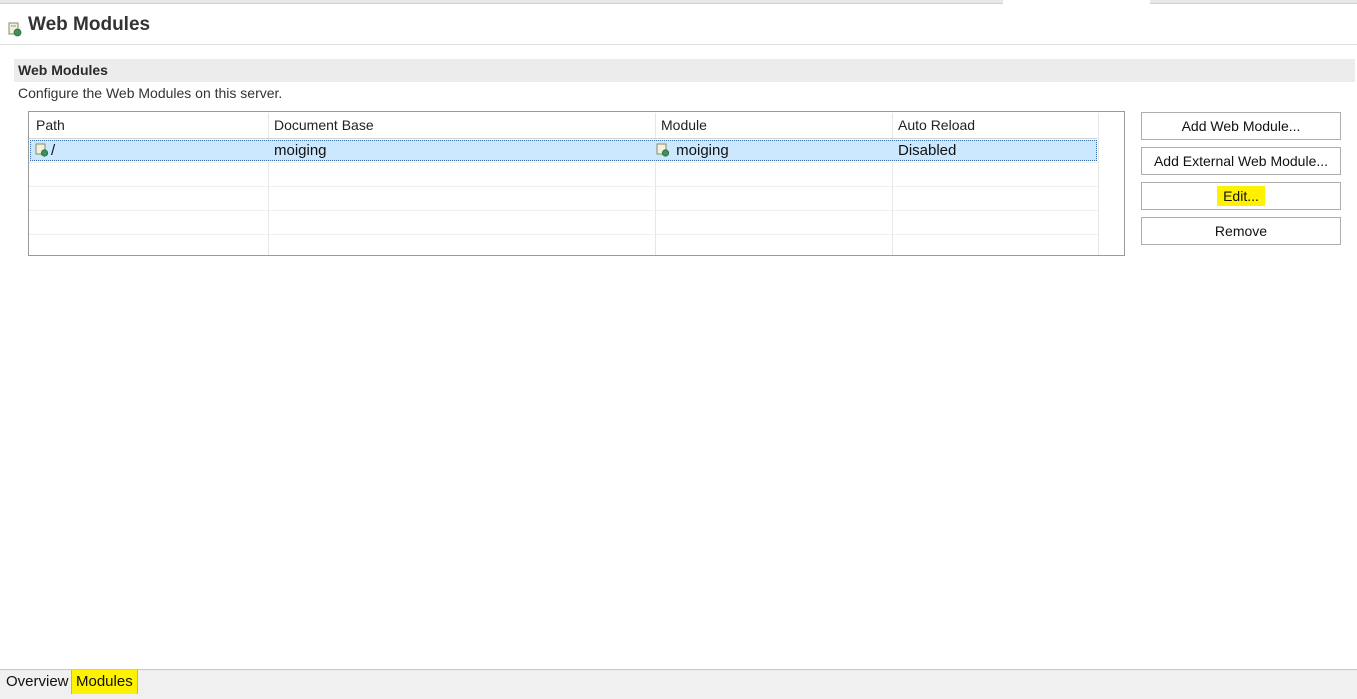  Describe the element at coordinates (37, 682) in the screenshot. I see `tab-overview: Overview` at that location.